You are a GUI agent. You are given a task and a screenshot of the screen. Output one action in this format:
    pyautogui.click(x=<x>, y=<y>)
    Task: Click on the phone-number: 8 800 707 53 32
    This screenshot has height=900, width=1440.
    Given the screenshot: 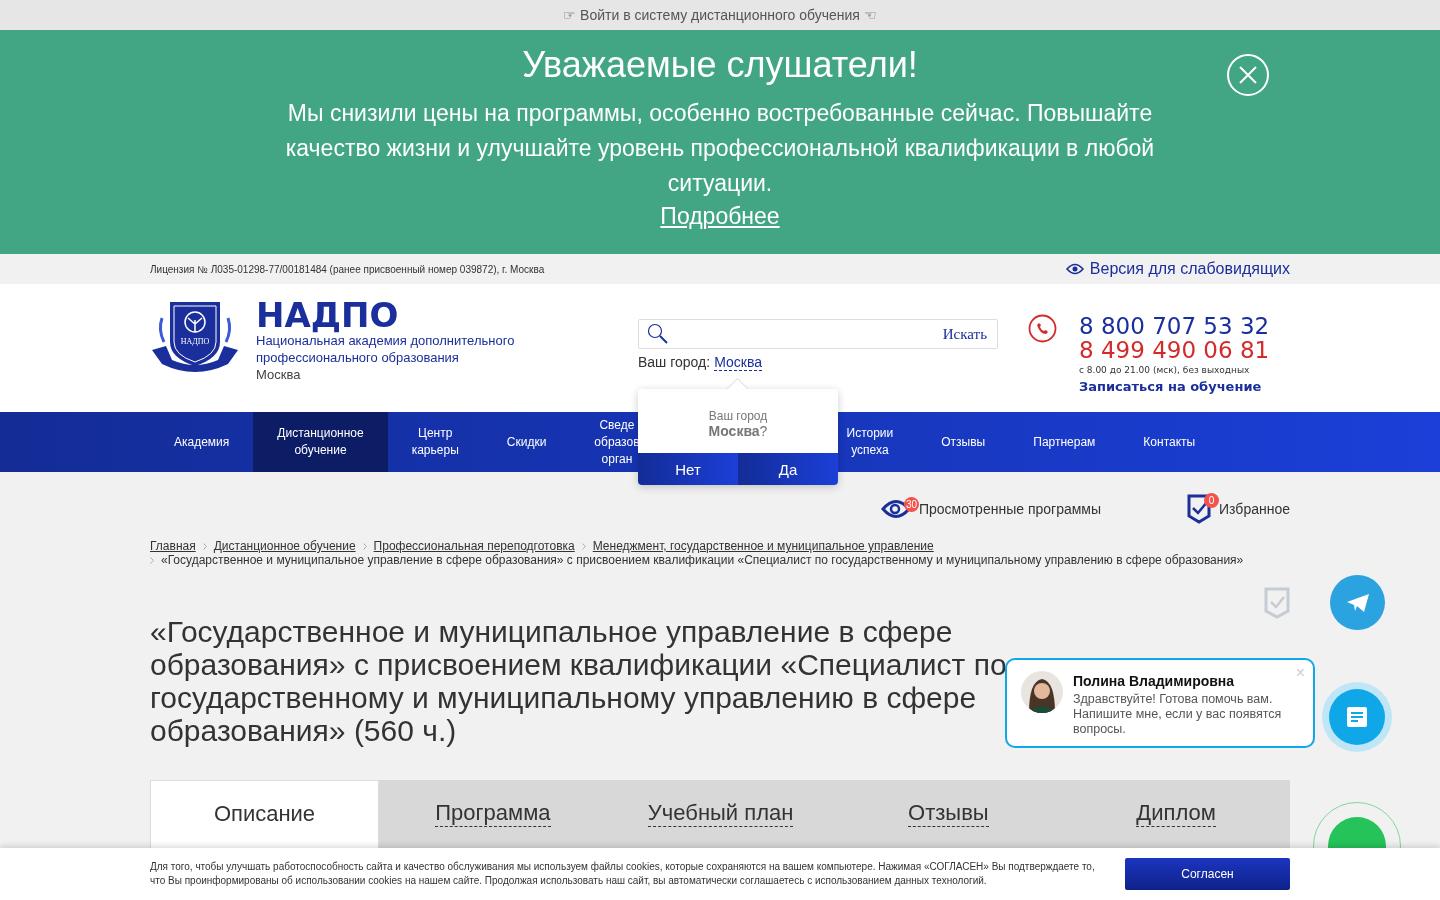 What is the action you would take?
    pyautogui.click(x=1174, y=326)
    